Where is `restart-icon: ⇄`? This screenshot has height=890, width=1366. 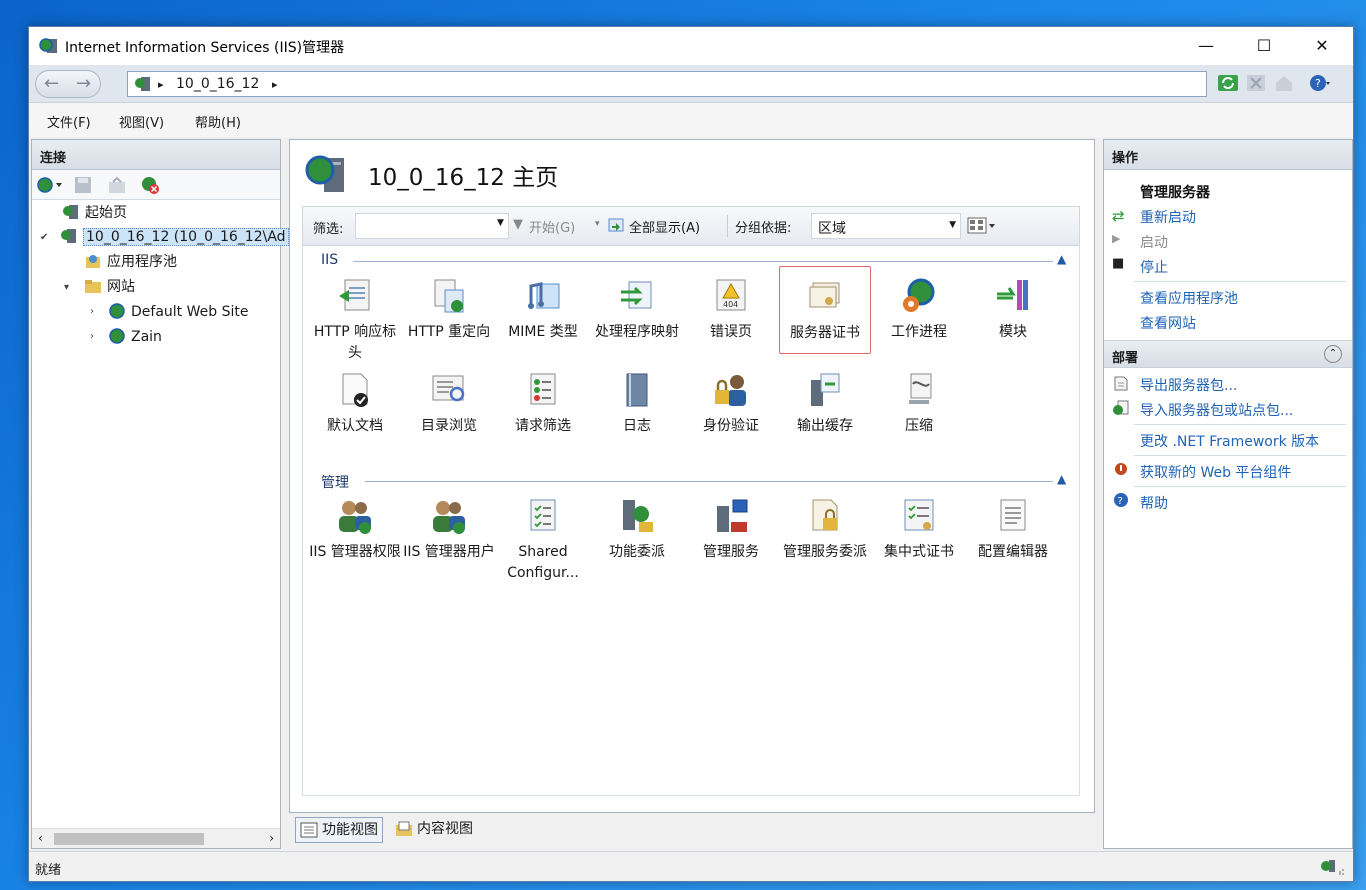
restart-icon: ⇄ is located at coordinates (1118, 216).